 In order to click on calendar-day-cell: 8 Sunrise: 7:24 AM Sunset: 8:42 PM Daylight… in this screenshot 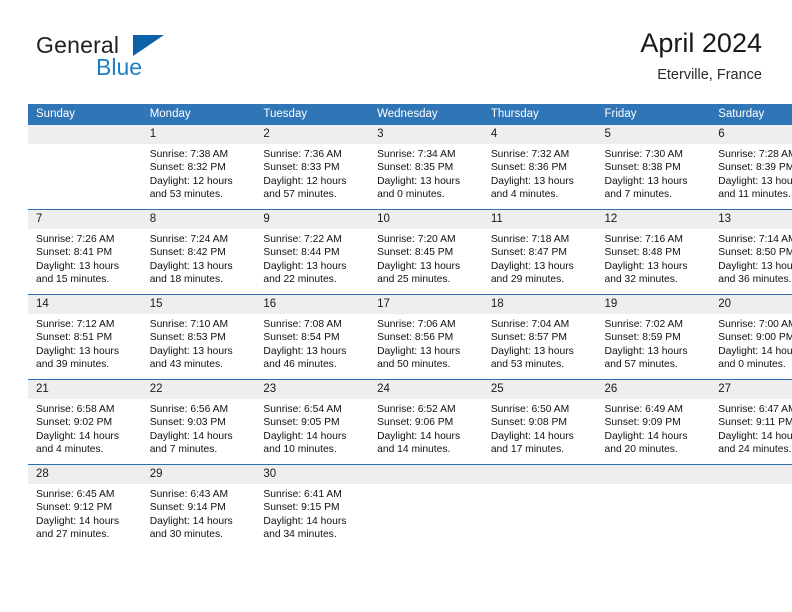, I will do `click(198, 252)`.